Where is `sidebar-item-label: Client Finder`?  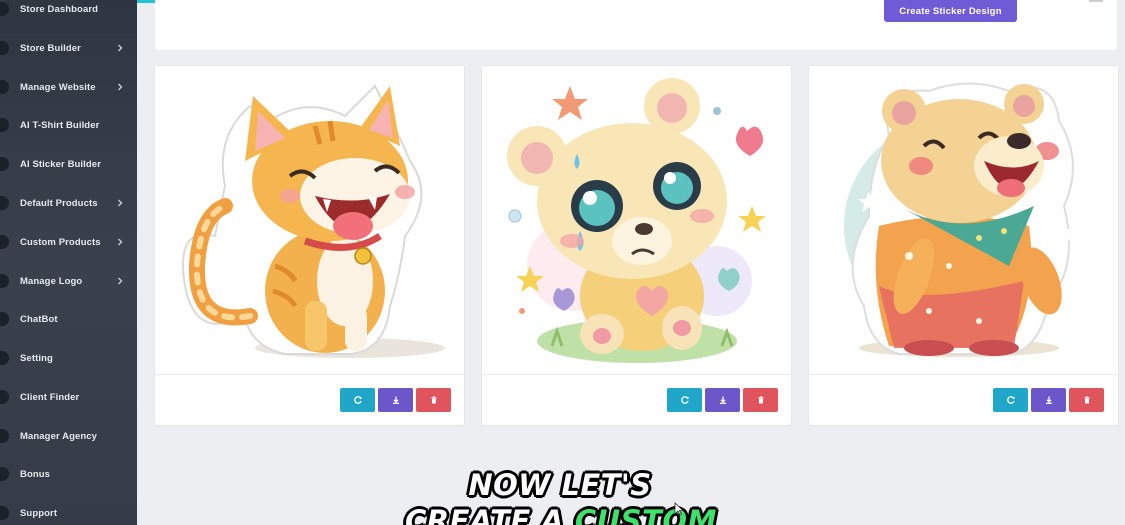
sidebar-item-label: Client Finder is located at coordinates (50, 397).